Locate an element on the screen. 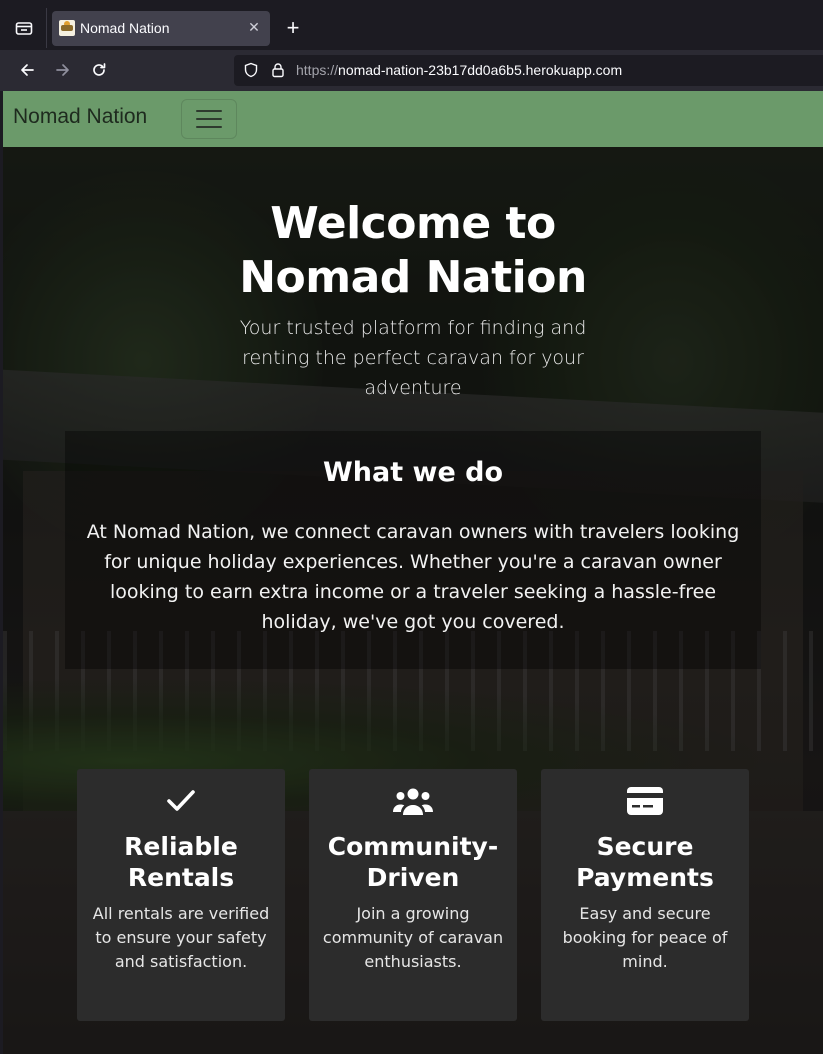 This screenshot has width=823, height=1054. back-arrow-icon is located at coordinates (27, 70).